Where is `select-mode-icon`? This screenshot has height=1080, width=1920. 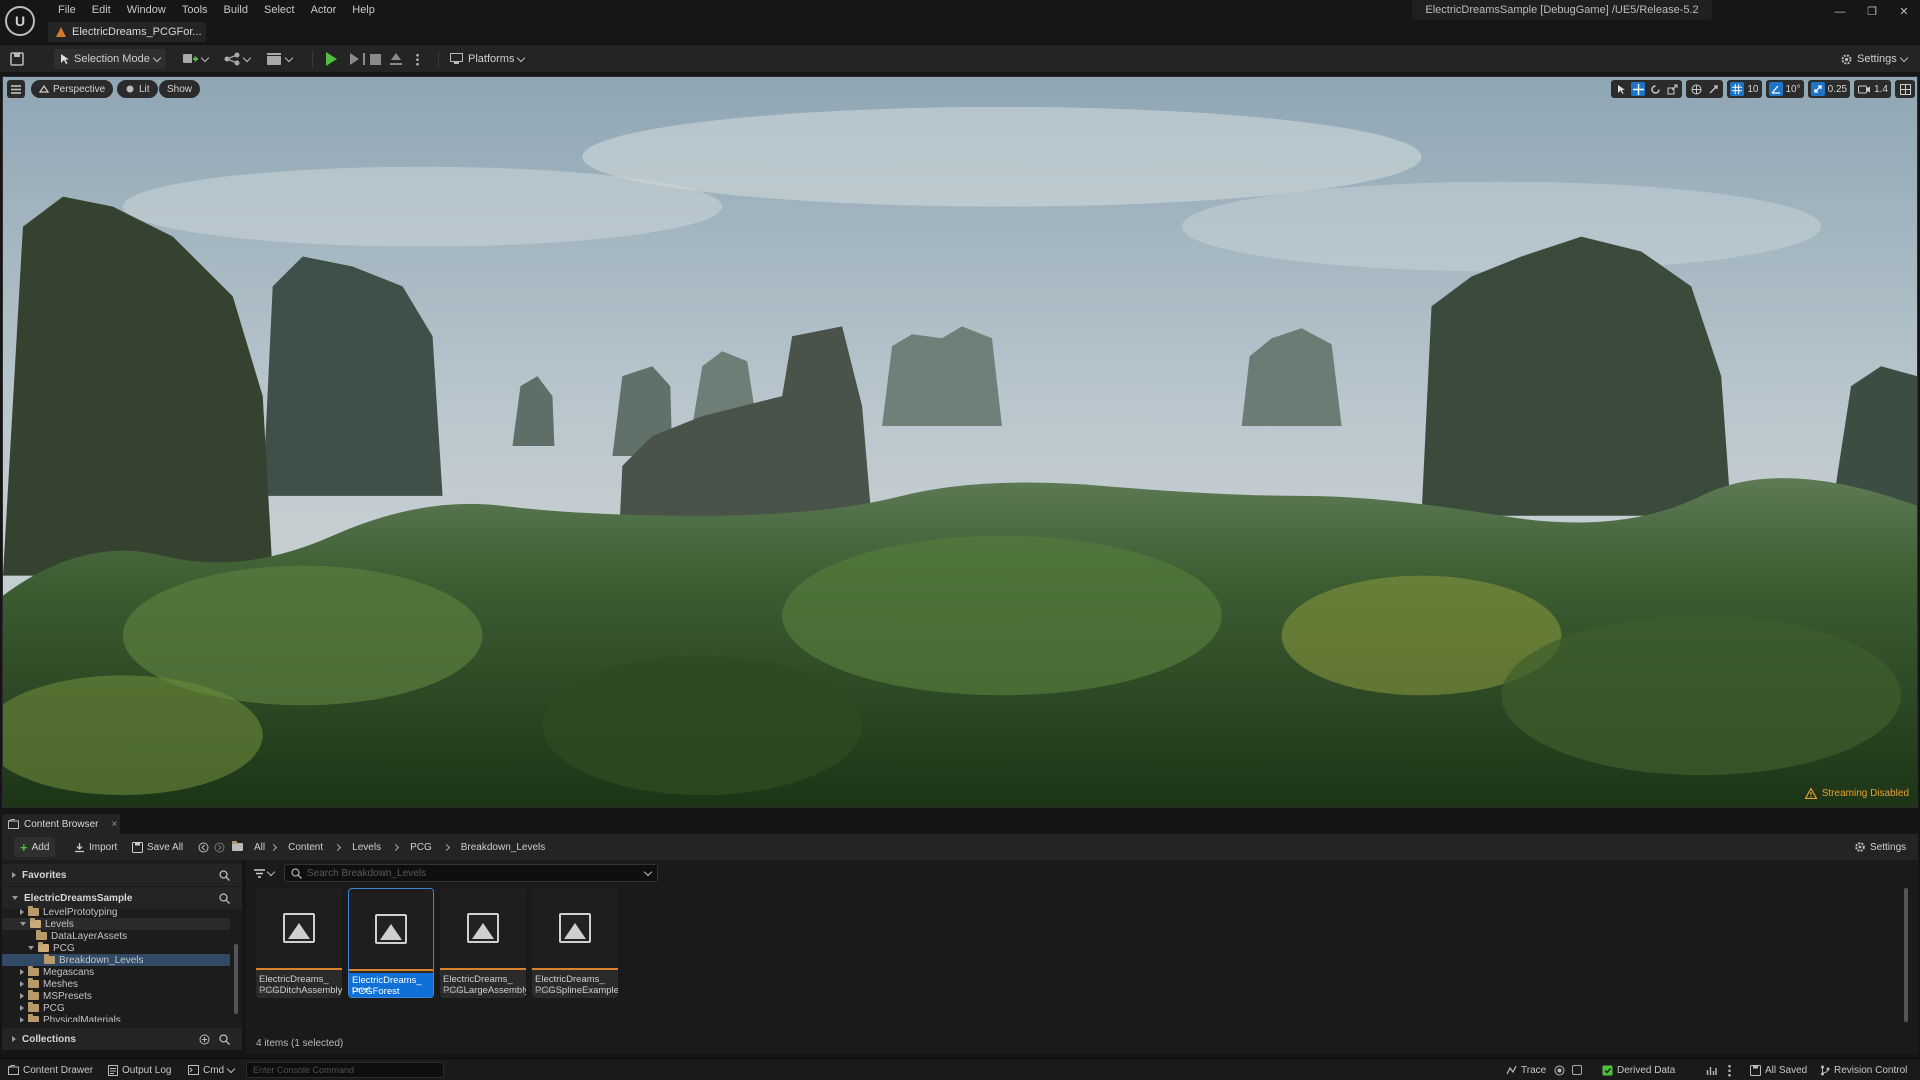 select-mode-icon is located at coordinates (1621, 89).